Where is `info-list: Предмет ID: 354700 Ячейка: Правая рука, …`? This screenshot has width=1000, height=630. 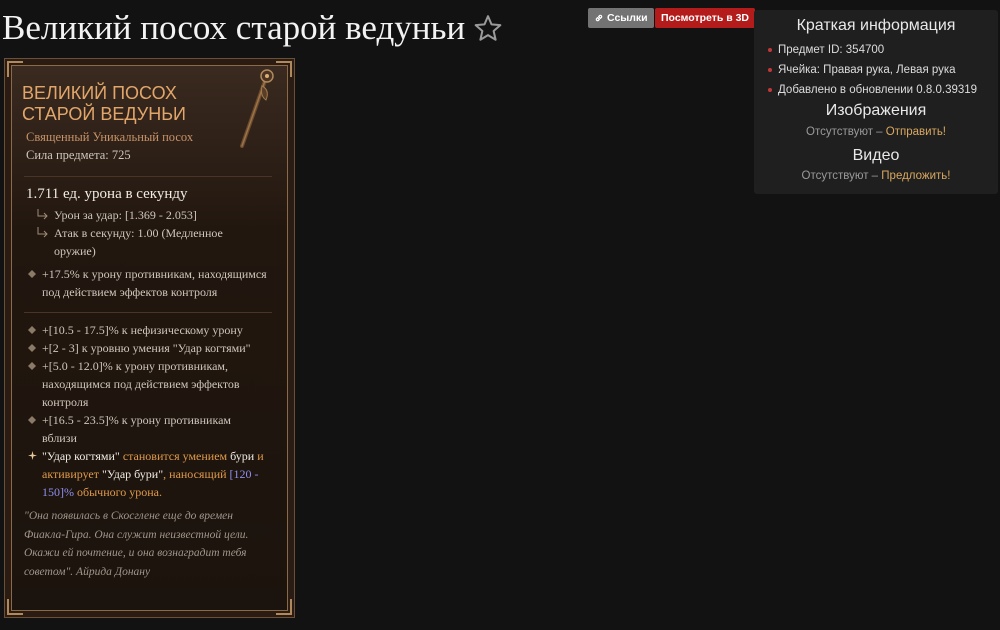 info-list: Предмет ID: 354700 Ячейка: Правая рука, … is located at coordinates (881, 70).